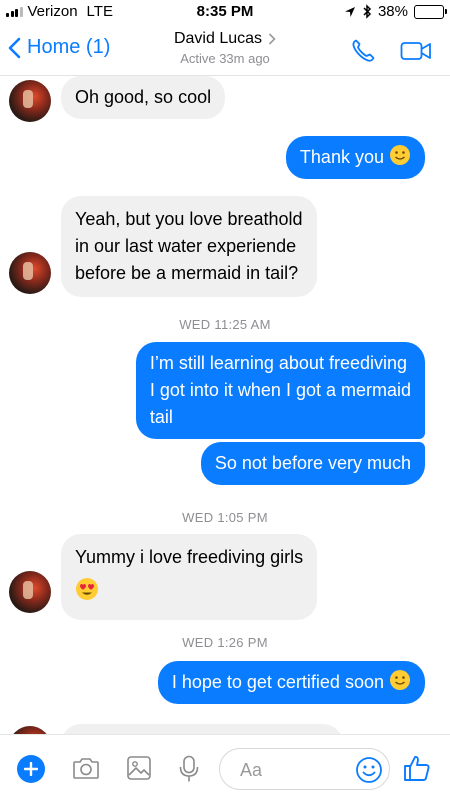 The height and width of the screenshot is (800, 450). Describe the element at coordinates (277, 682) in the screenshot. I see `message-text: I hope to get certified soon` at that location.